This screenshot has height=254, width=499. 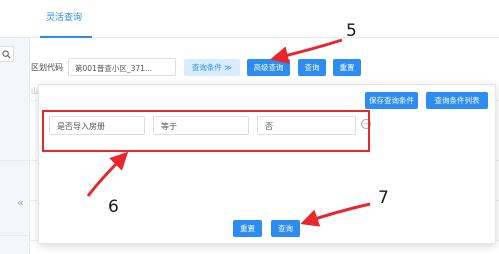 What do you see at coordinates (383, 198) in the screenshot?
I see `callout-7: 7` at bounding box center [383, 198].